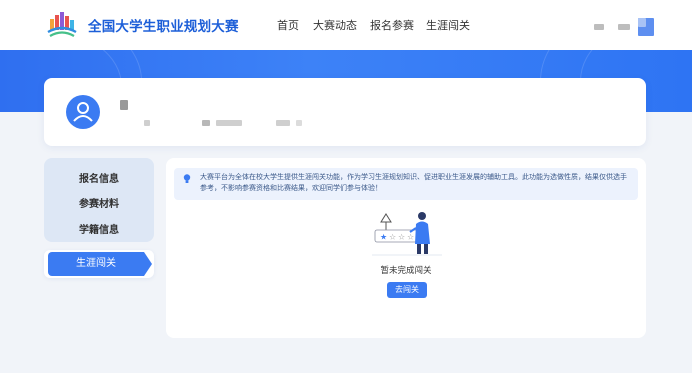  I want to click on sidebar-menu: 报名信息 参赛材料 学籍信息, so click(99, 200).